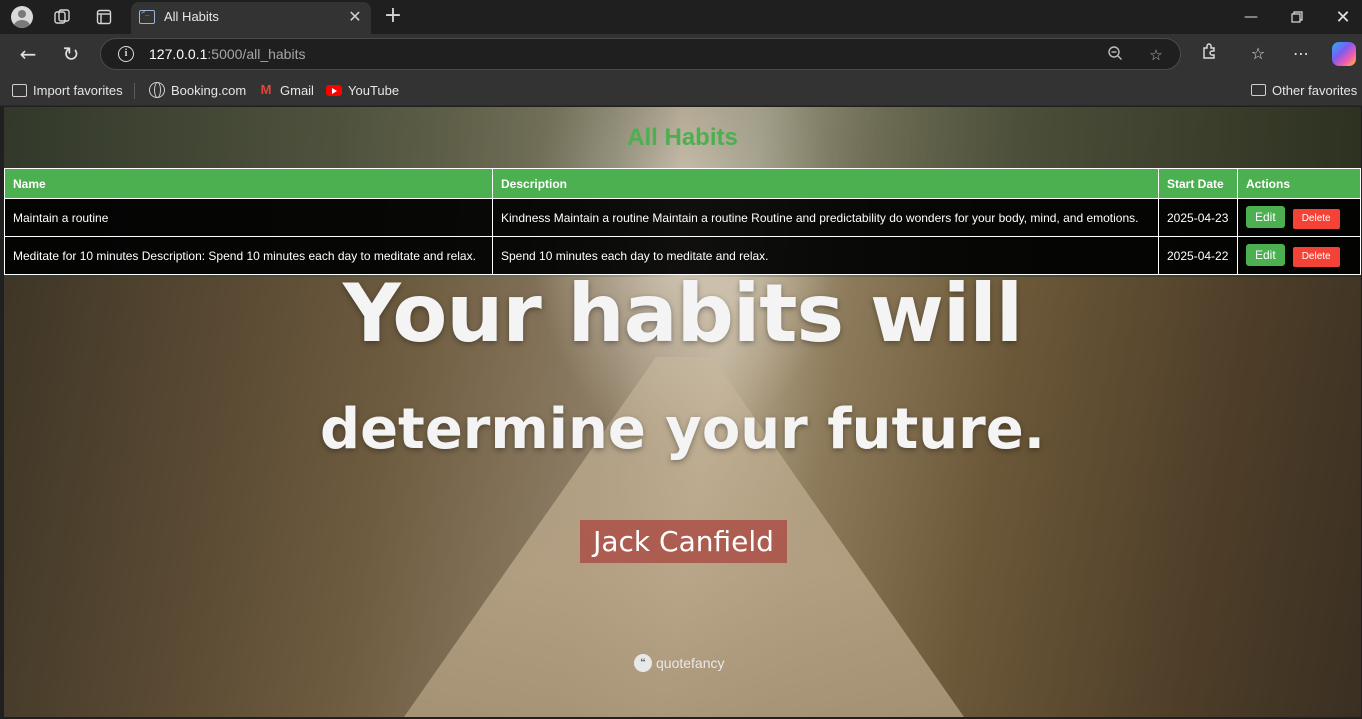 The width and height of the screenshot is (1362, 719). I want to click on fav-youtube: YouTube, so click(362, 90).